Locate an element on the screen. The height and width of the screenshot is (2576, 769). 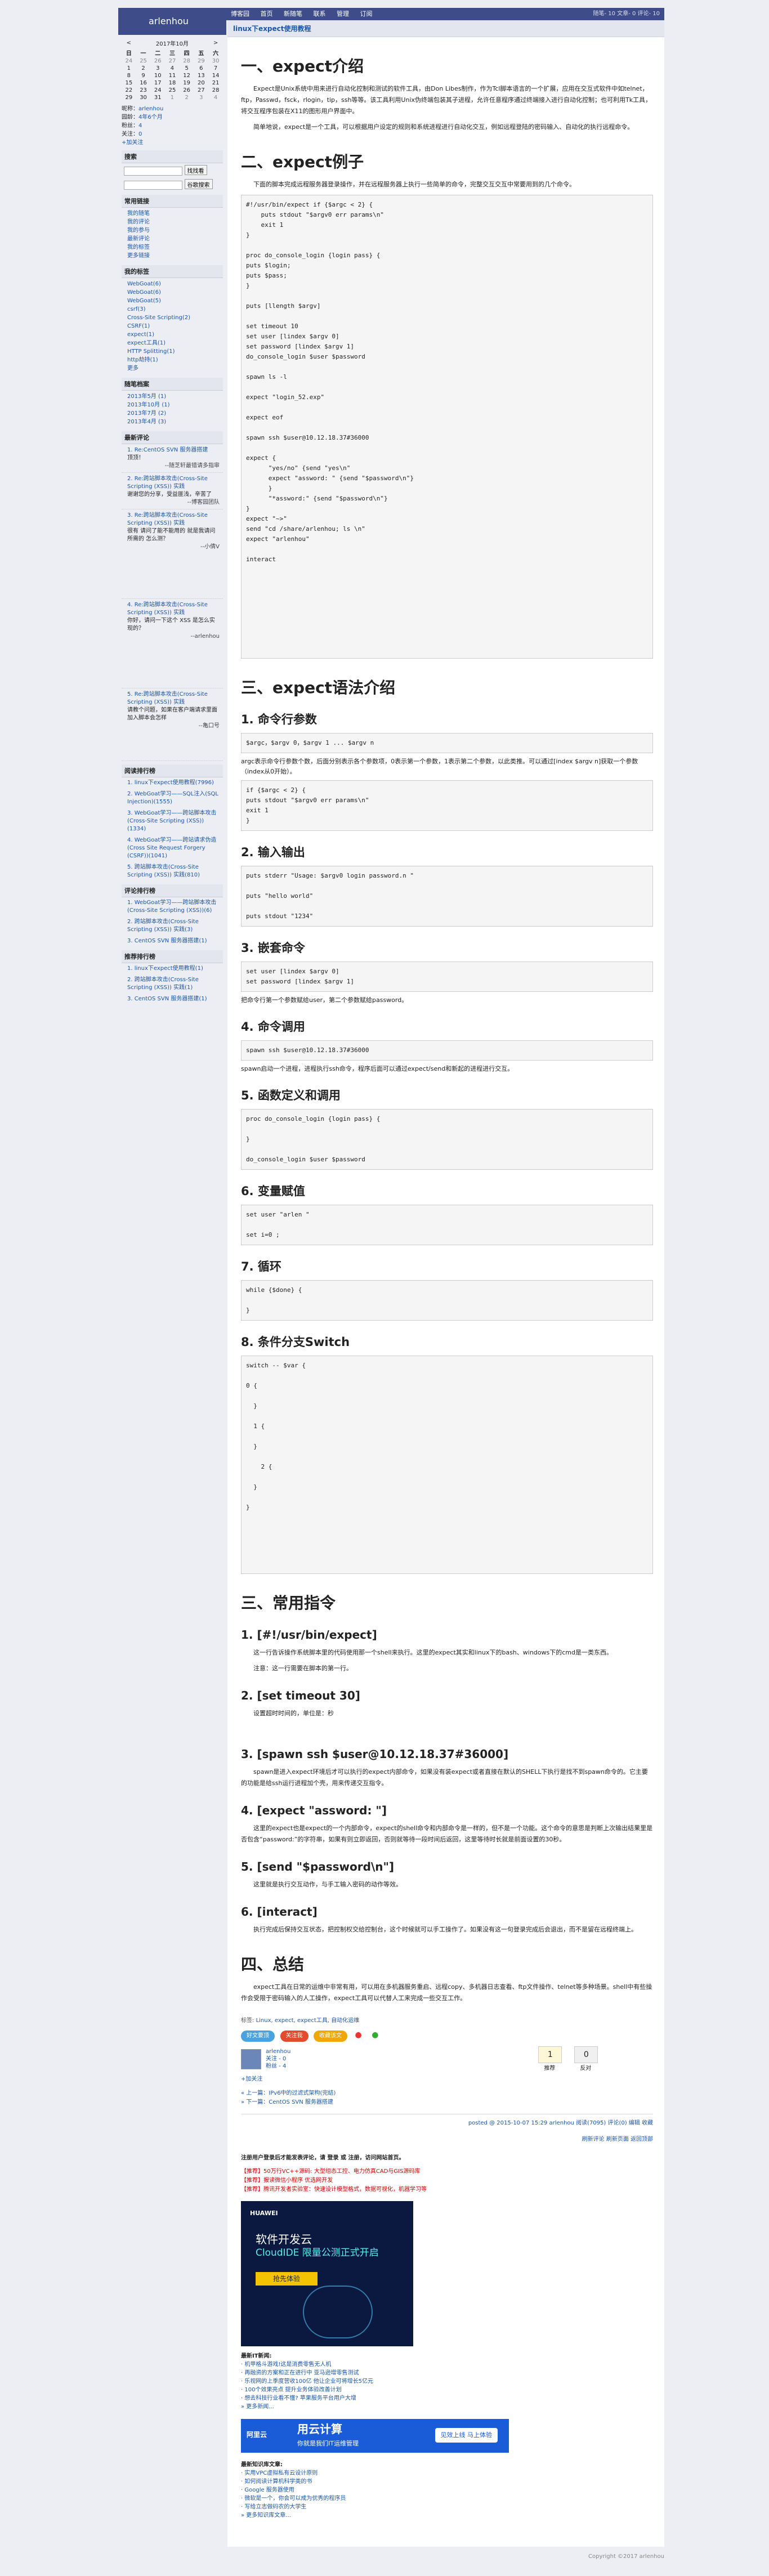
link-latest-comments: 最新评论 is located at coordinates (138, 239).